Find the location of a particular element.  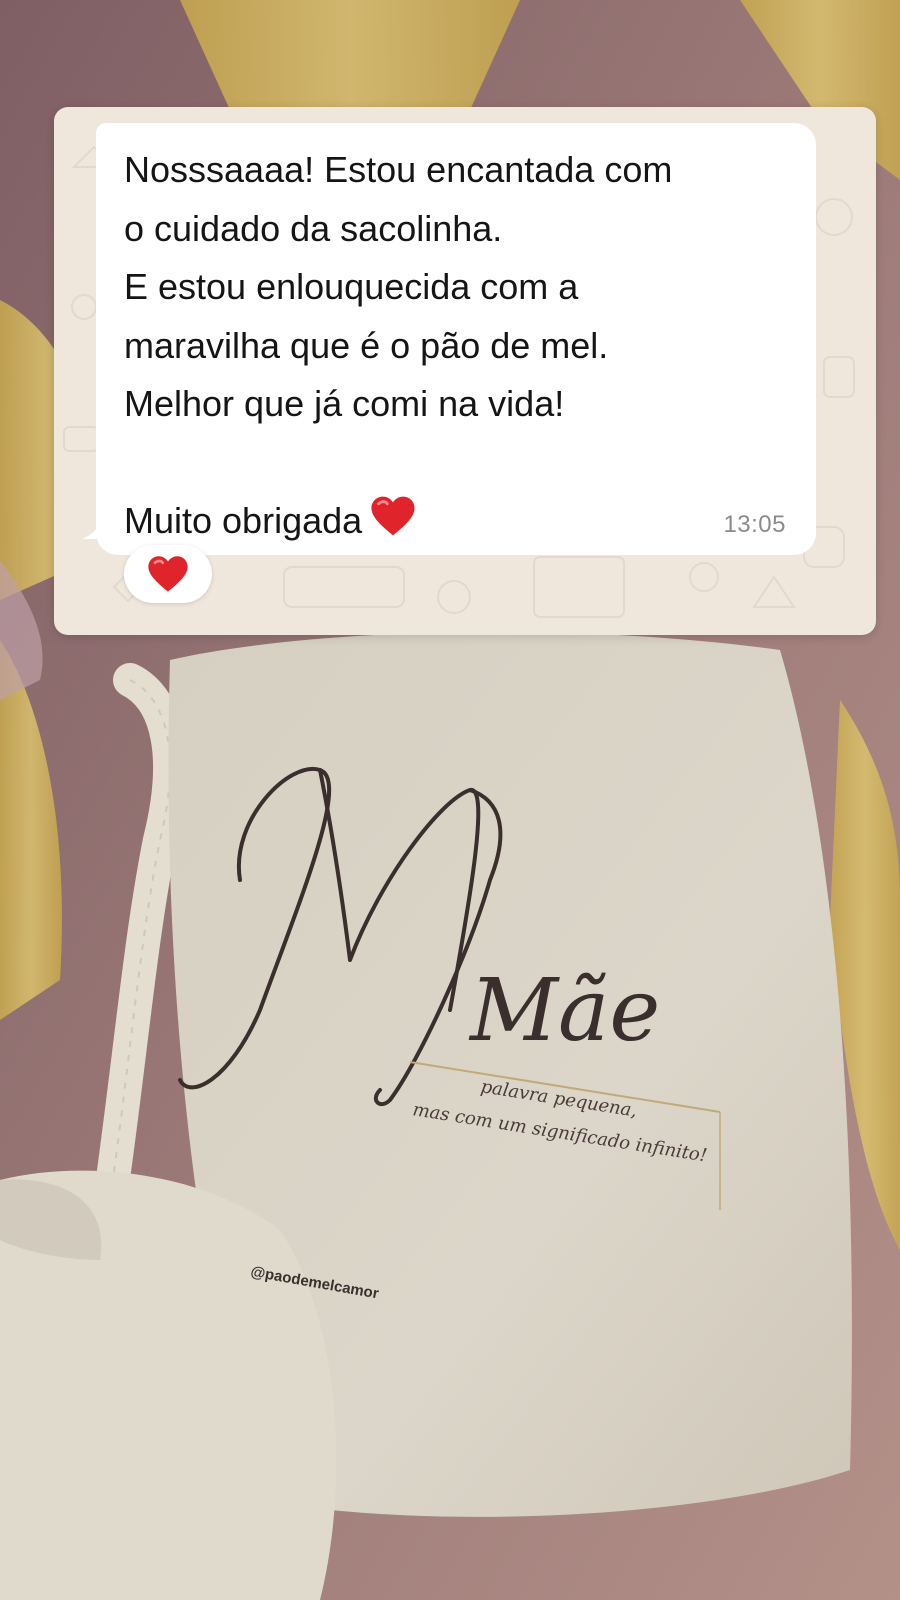

message-line: o cuidado da sacolinha. is located at coordinates (313, 228).